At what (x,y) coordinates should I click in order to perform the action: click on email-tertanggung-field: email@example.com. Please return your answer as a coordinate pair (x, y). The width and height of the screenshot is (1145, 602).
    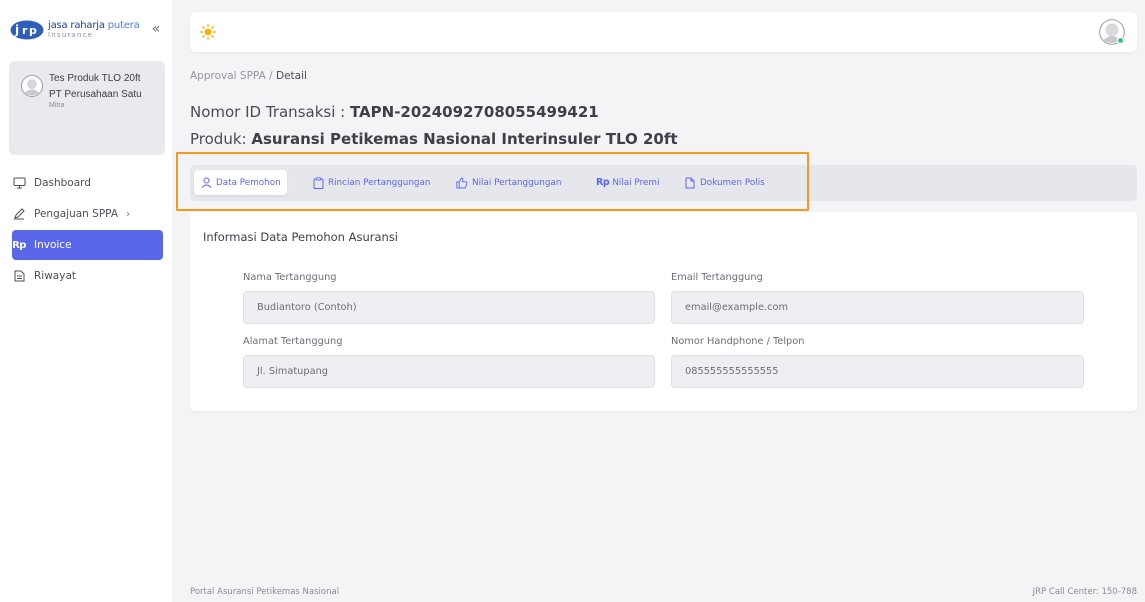
    Looking at the image, I should click on (877, 307).